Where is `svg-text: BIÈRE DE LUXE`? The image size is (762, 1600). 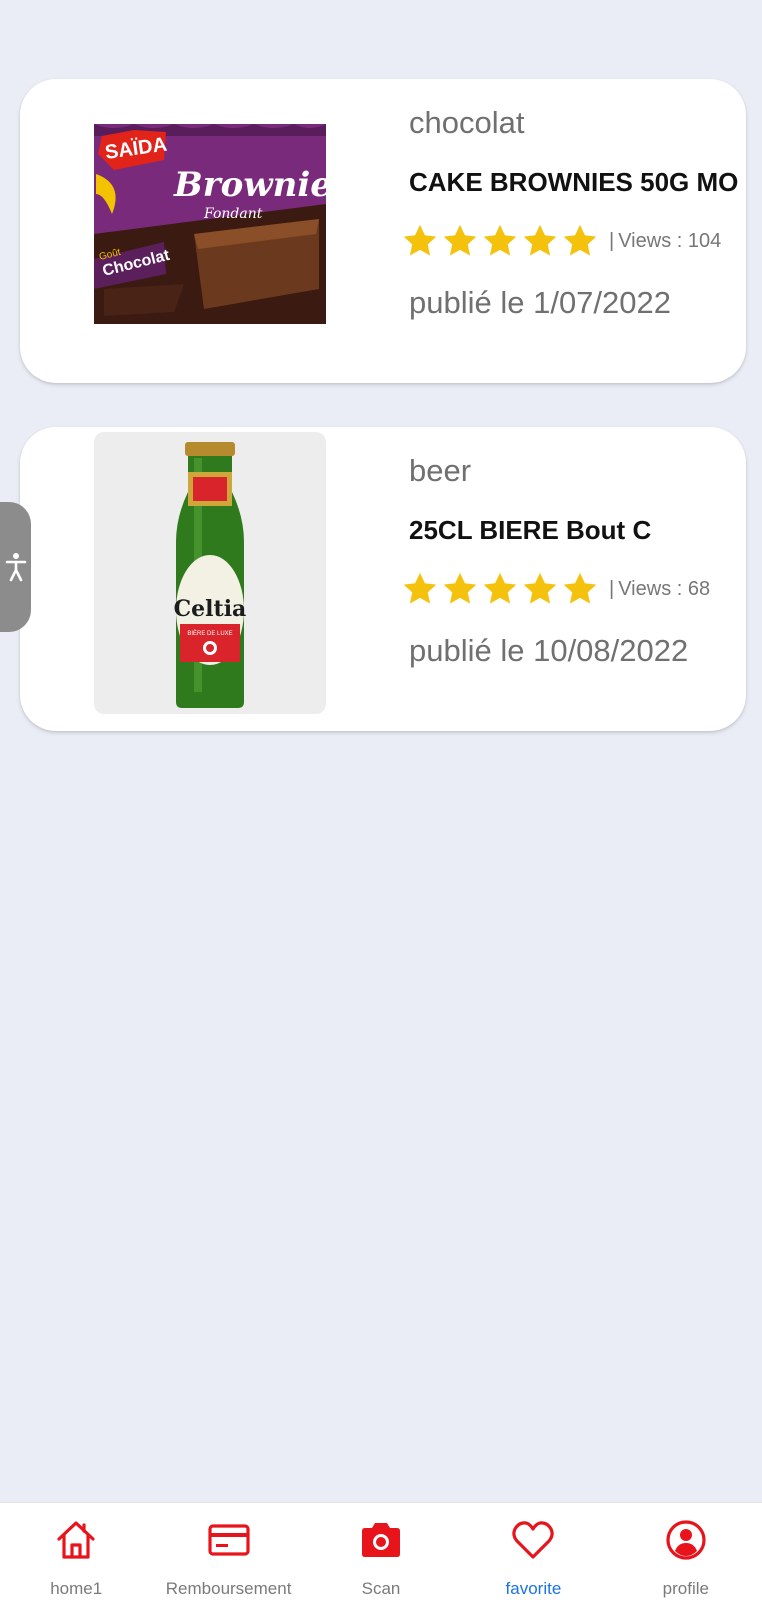 svg-text: BIÈRE DE LUXE is located at coordinates (209, 633).